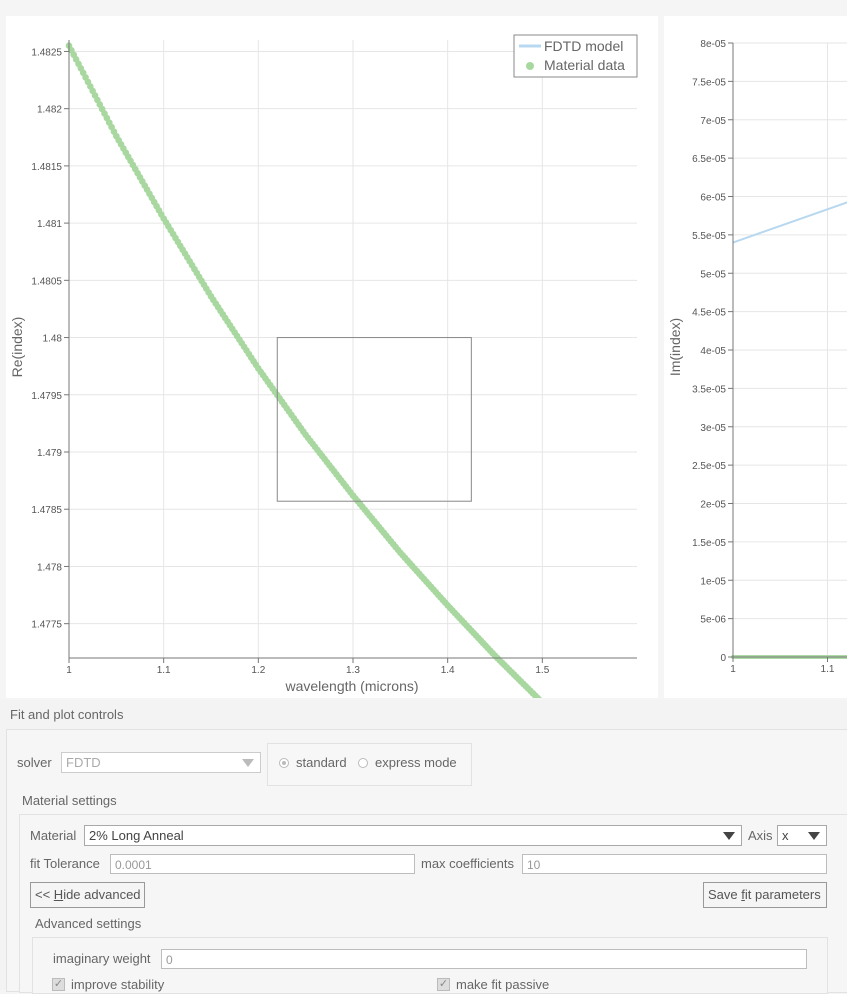  Describe the element at coordinates (709, 313) in the screenshot. I see `y-tick-label: 4.5e-05` at that location.